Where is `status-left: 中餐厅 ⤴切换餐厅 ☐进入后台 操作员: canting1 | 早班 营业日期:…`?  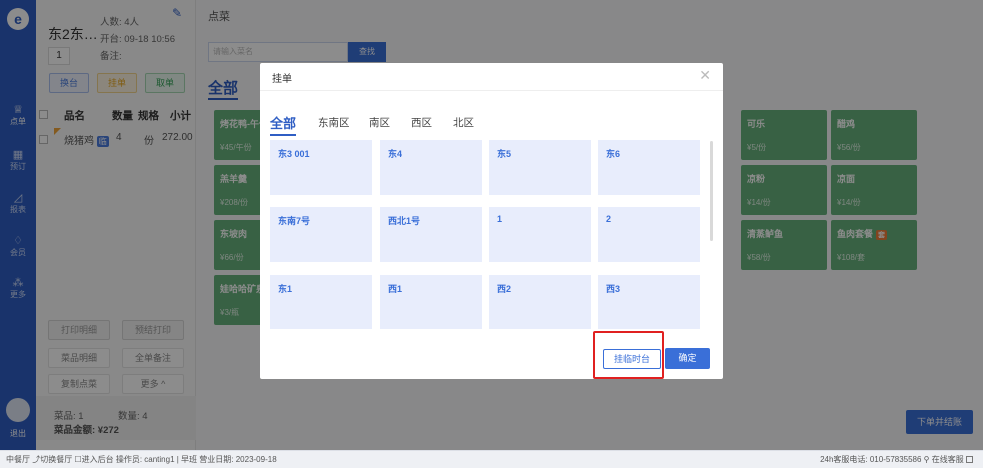
status-left: 中餐厅 ⤴切换餐厅 ☐进入后台 操作员: canting1 | 早班 营业日期:… is located at coordinates (141, 459).